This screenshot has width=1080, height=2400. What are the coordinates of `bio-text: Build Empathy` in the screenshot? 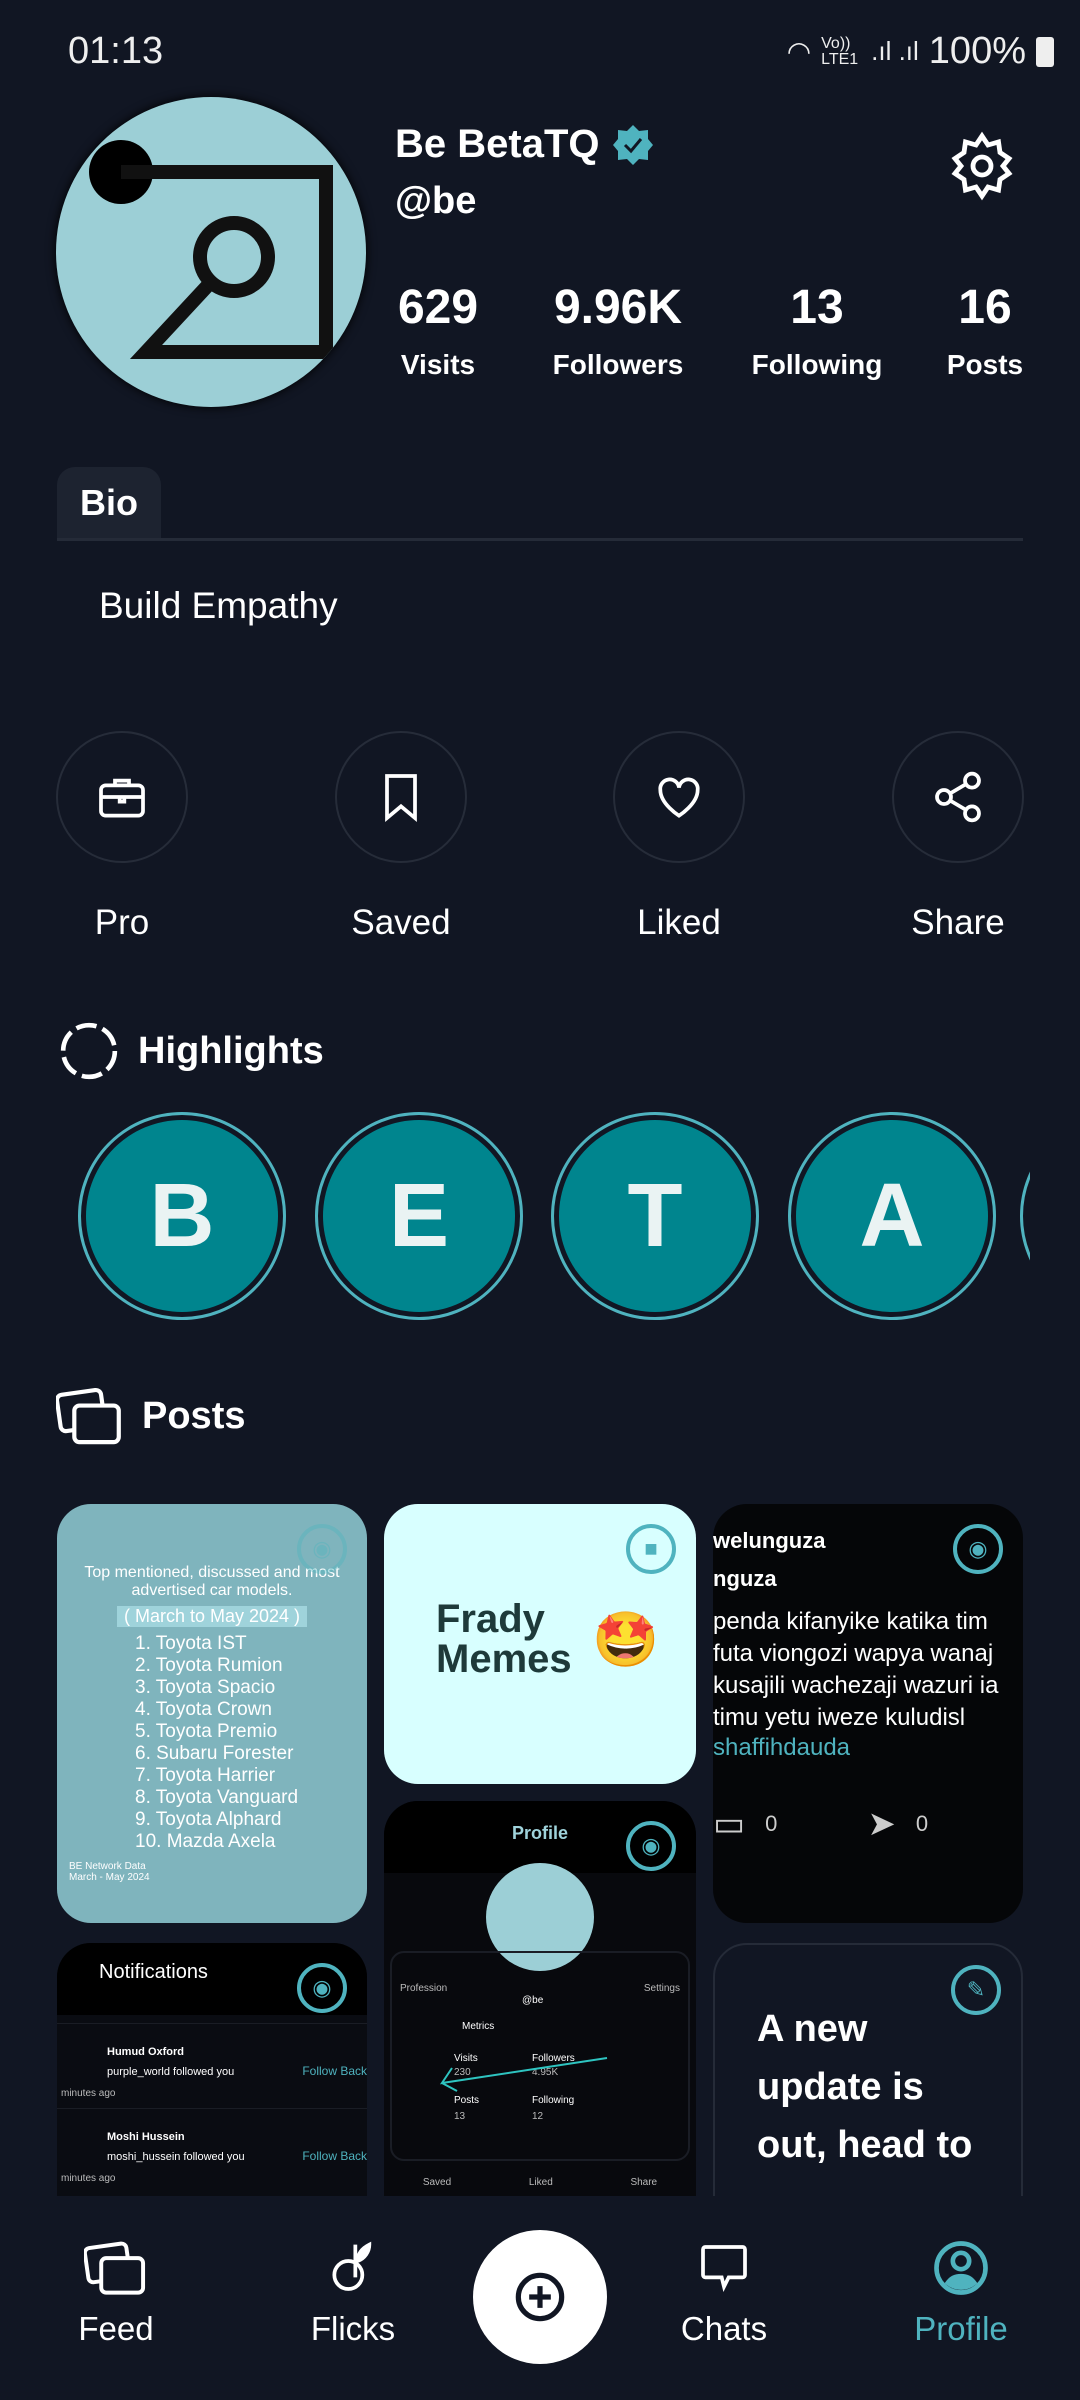 It's located at (218, 605).